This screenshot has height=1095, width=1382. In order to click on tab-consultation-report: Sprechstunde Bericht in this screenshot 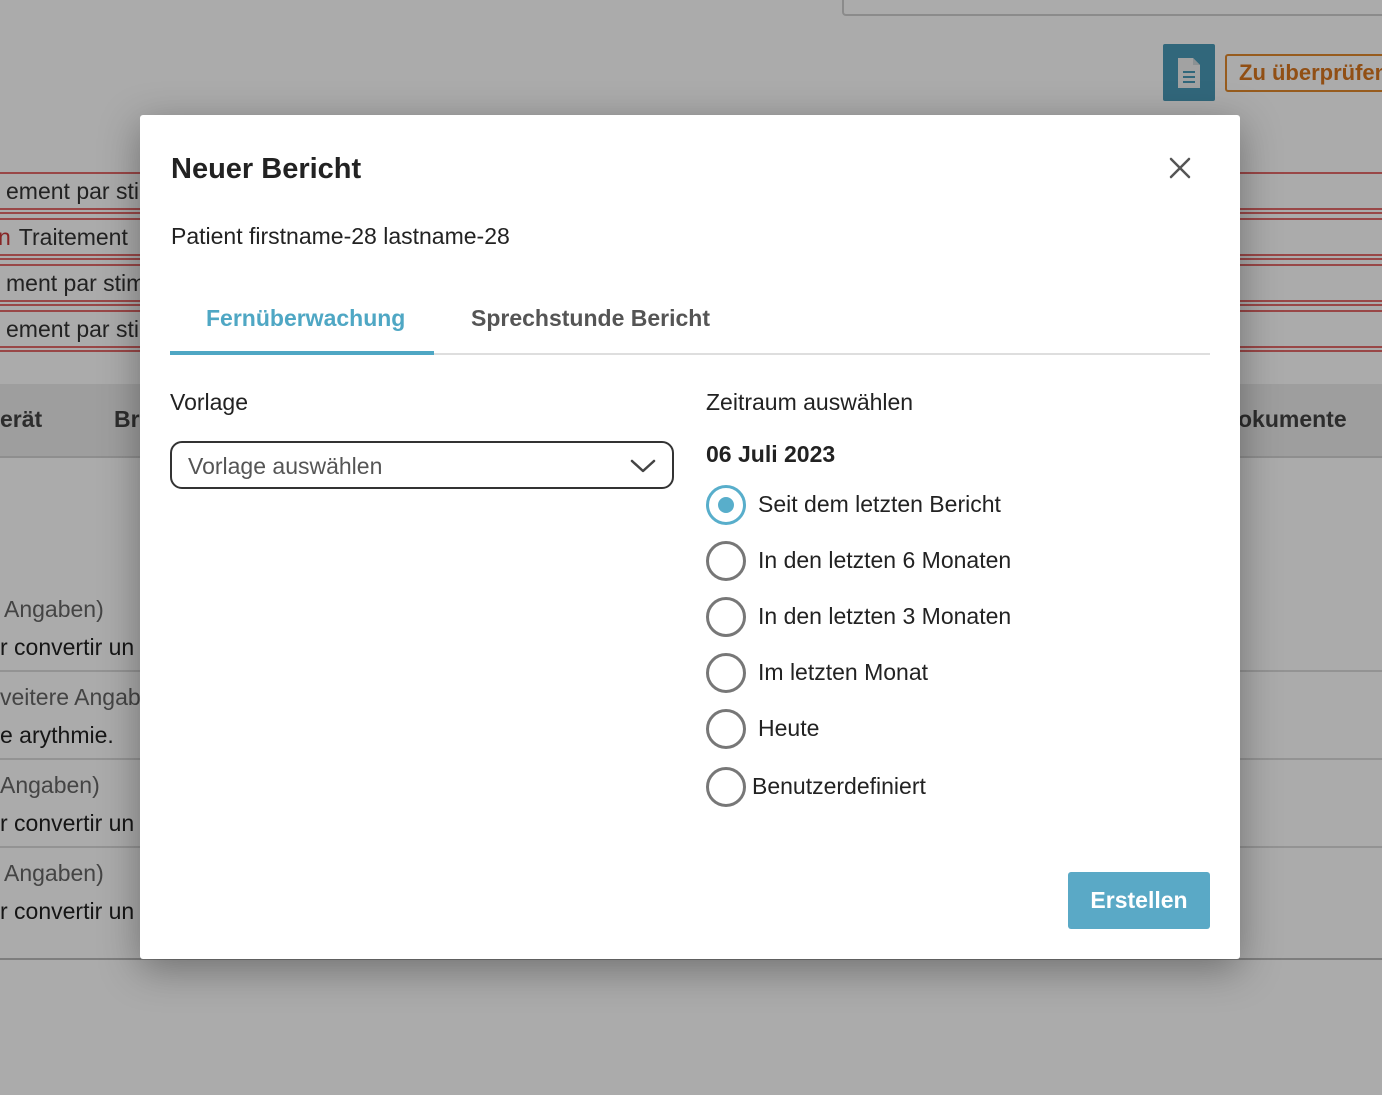, I will do `click(590, 318)`.